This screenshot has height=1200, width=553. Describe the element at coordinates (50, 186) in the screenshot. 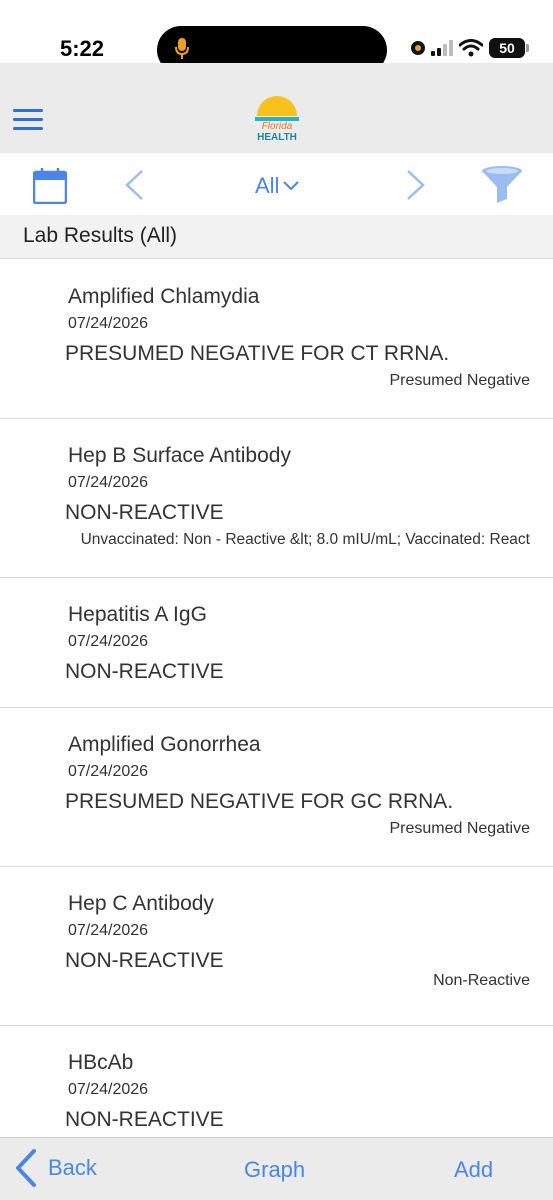

I see `calendar-icon` at that location.